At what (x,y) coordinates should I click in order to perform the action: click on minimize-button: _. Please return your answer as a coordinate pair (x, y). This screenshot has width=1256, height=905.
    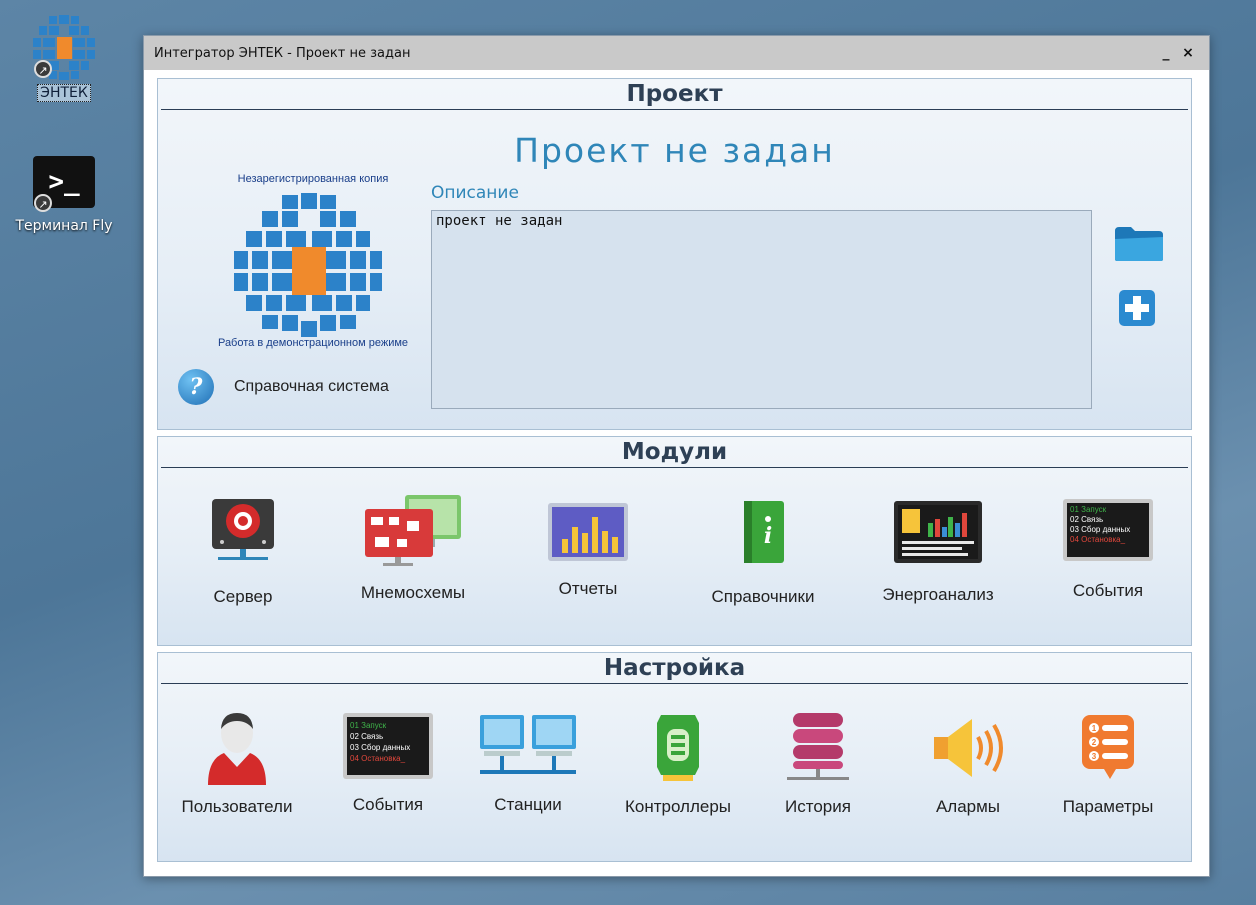
    Looking at the image, I should click on (1166, 53).